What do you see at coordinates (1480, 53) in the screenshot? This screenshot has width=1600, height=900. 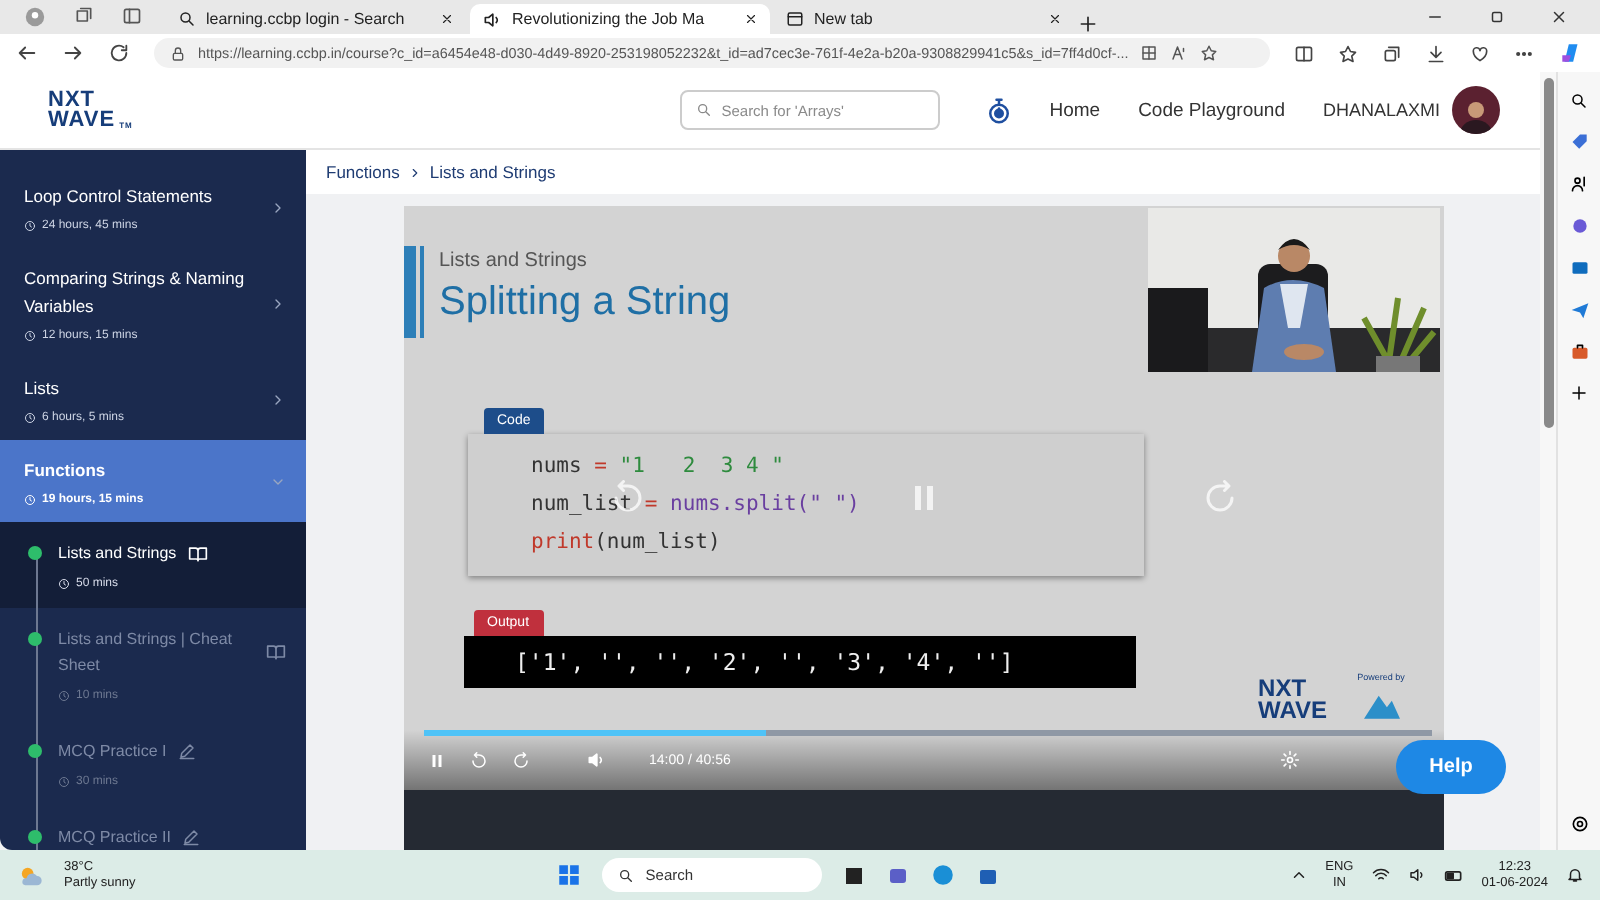 I see `heart-icon` at bounding box center [1480, 53].